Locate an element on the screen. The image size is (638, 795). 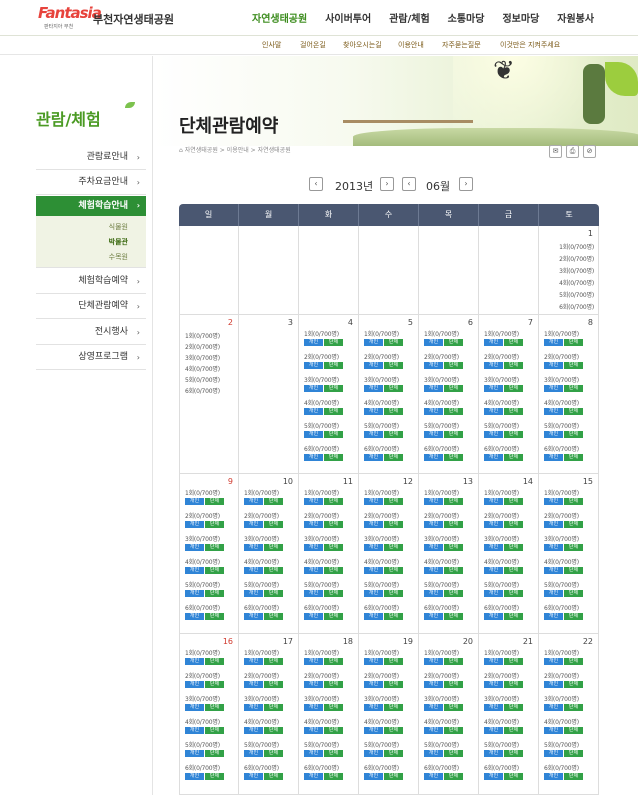
next-year-button: › is located at coordinates (387, 184).